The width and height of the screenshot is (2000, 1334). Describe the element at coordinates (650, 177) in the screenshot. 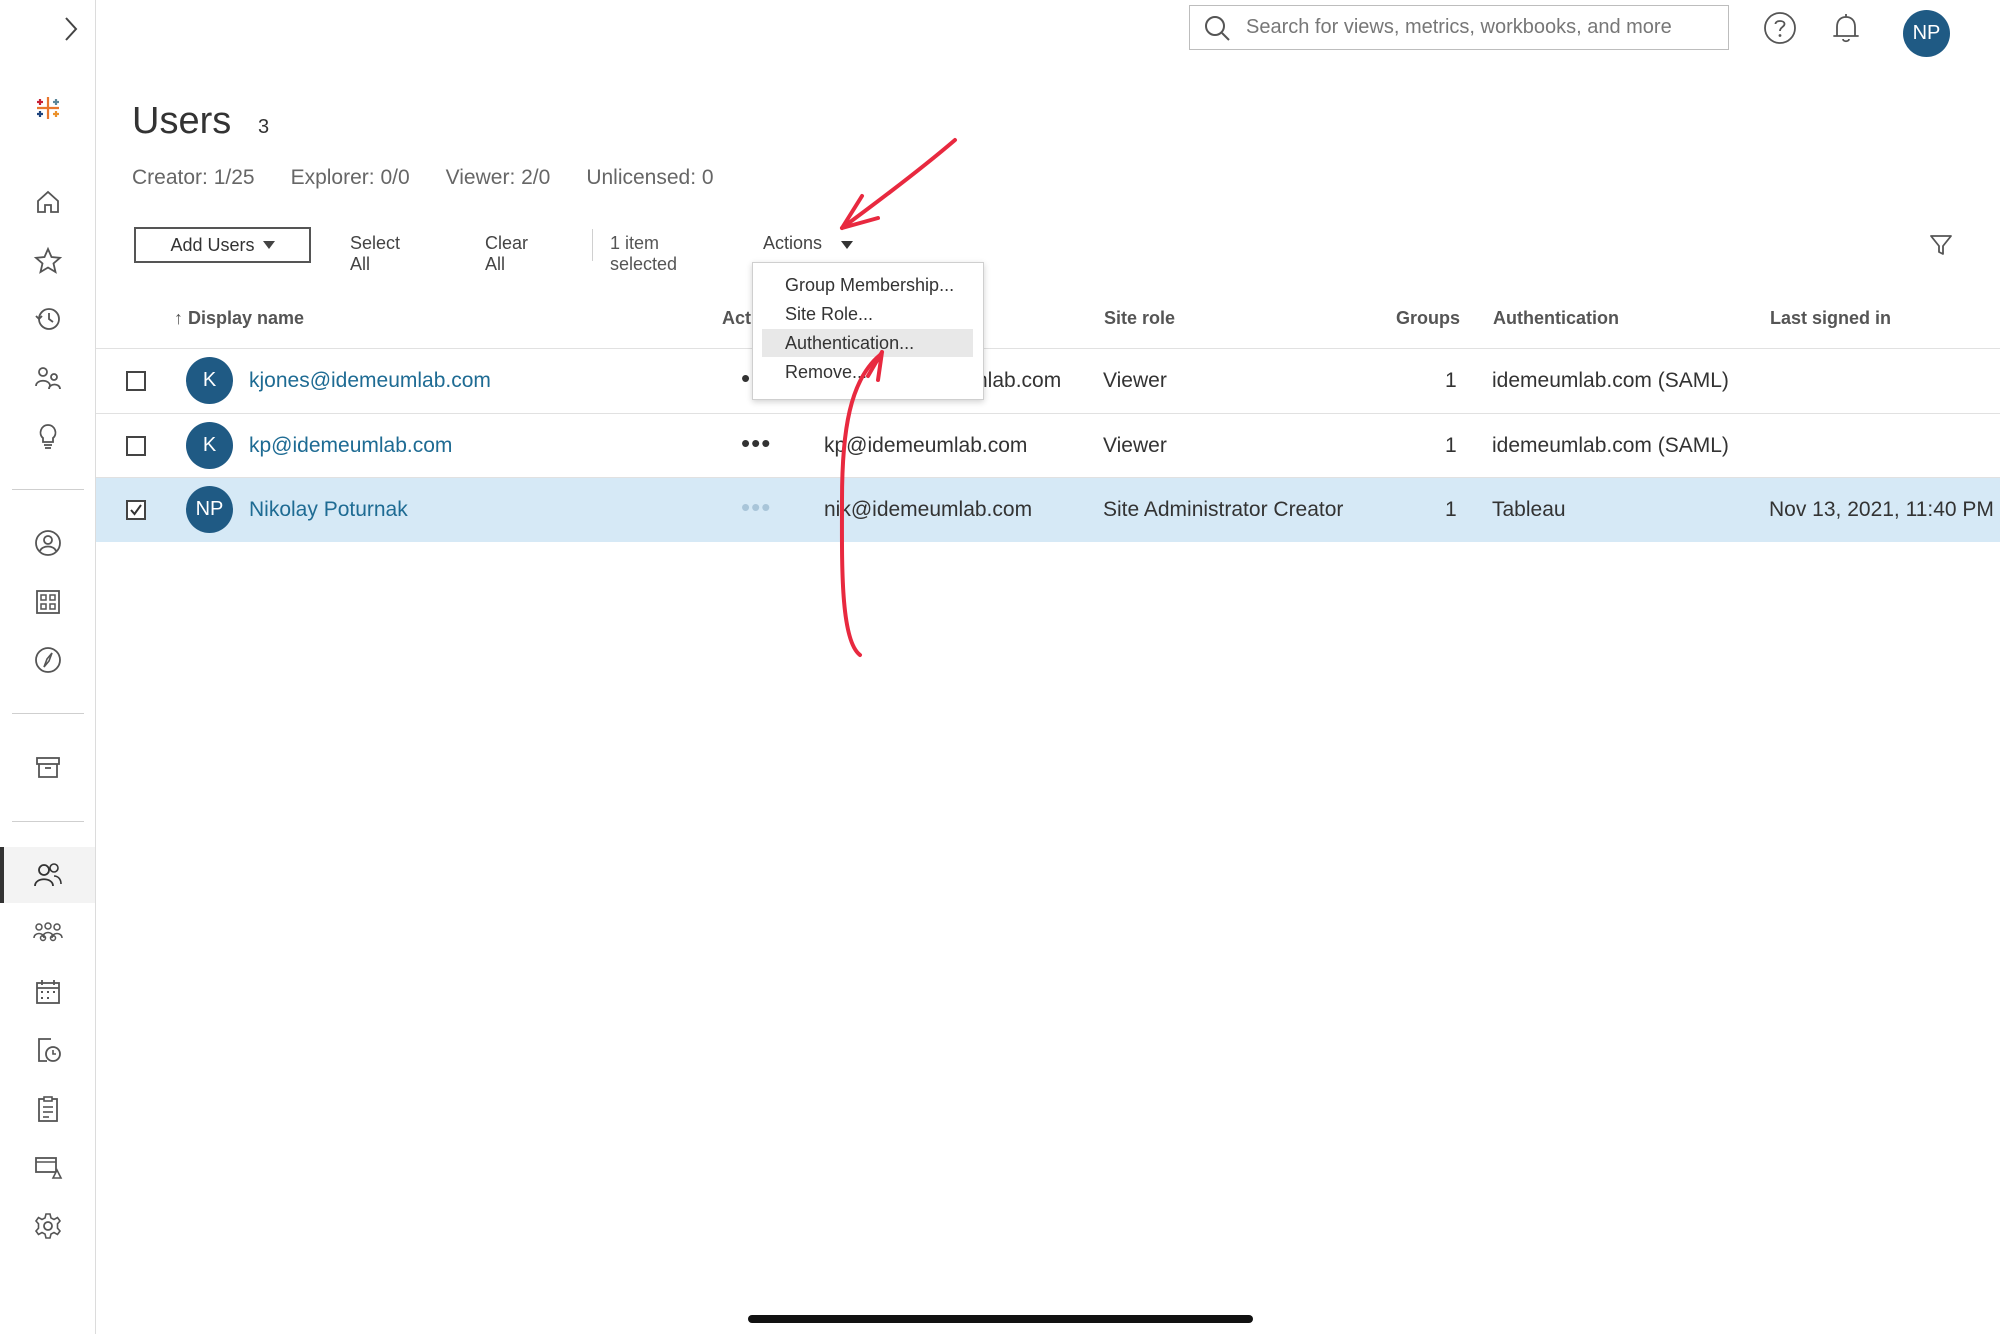

I see `stat-unlicensed: Unlicensed: 0` at that location.